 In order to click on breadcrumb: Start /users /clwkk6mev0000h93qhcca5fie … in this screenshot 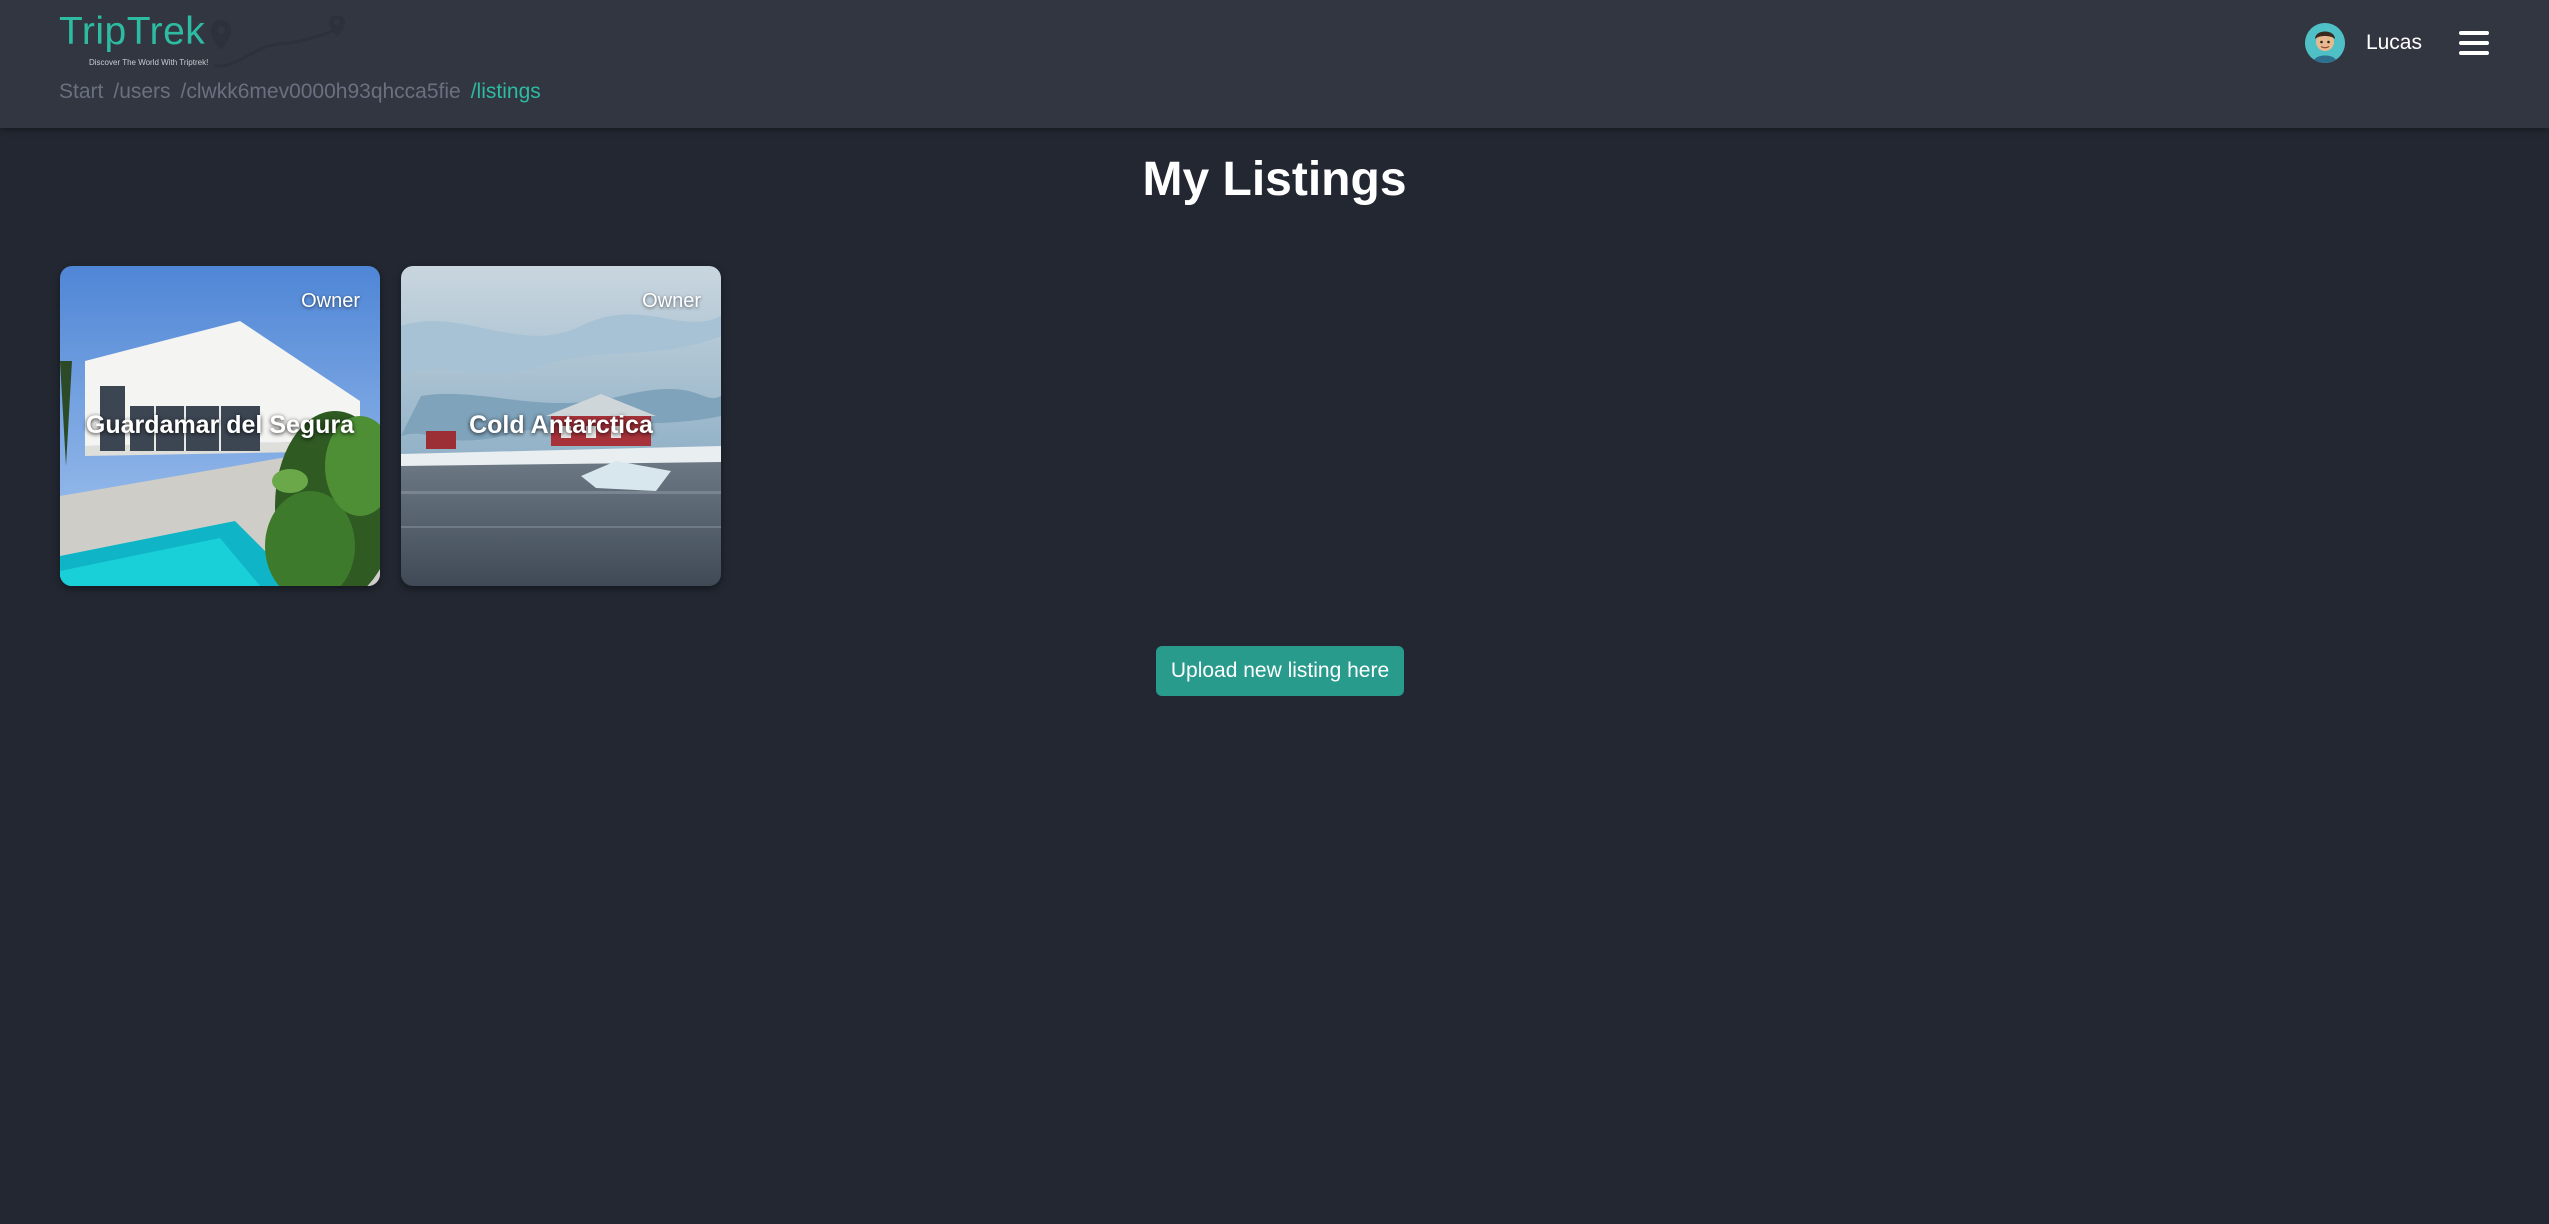, I will do `click(300, 92)`.